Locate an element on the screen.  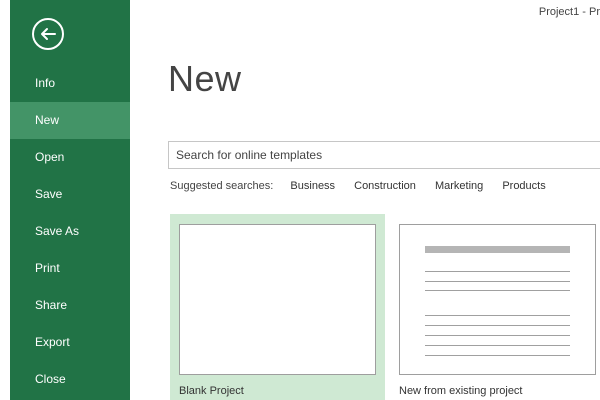
suggested-link-products: Products is located at coordinates (523, 186).